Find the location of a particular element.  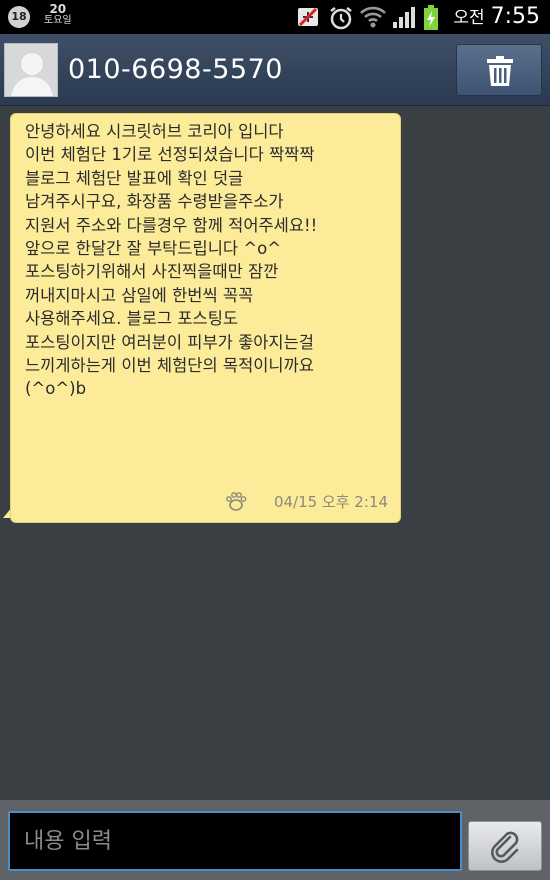

date-widget: 20 토요일 is located at coordinates (58, 15).